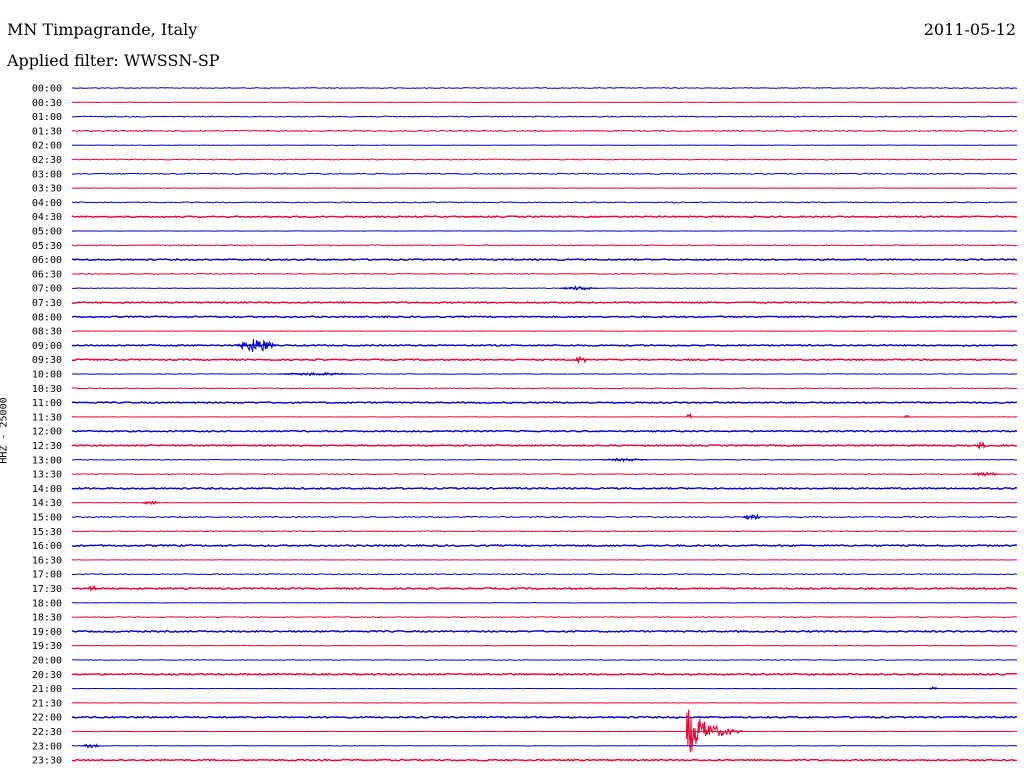 The image size is (1024, 780). What do you see at coordinates (47, 761) in the screenshot?
I see `row-time-label: 23:30` at bounding box center [47, 761].